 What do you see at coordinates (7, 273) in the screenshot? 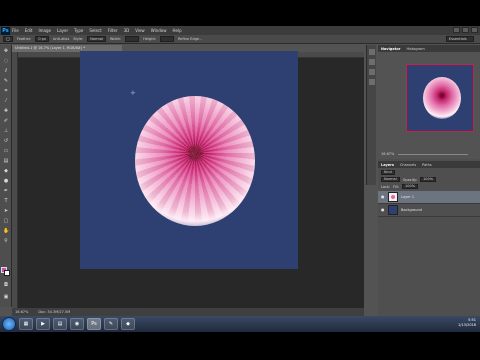
I see `background-color-swatch` at bounding box center [7, 273].